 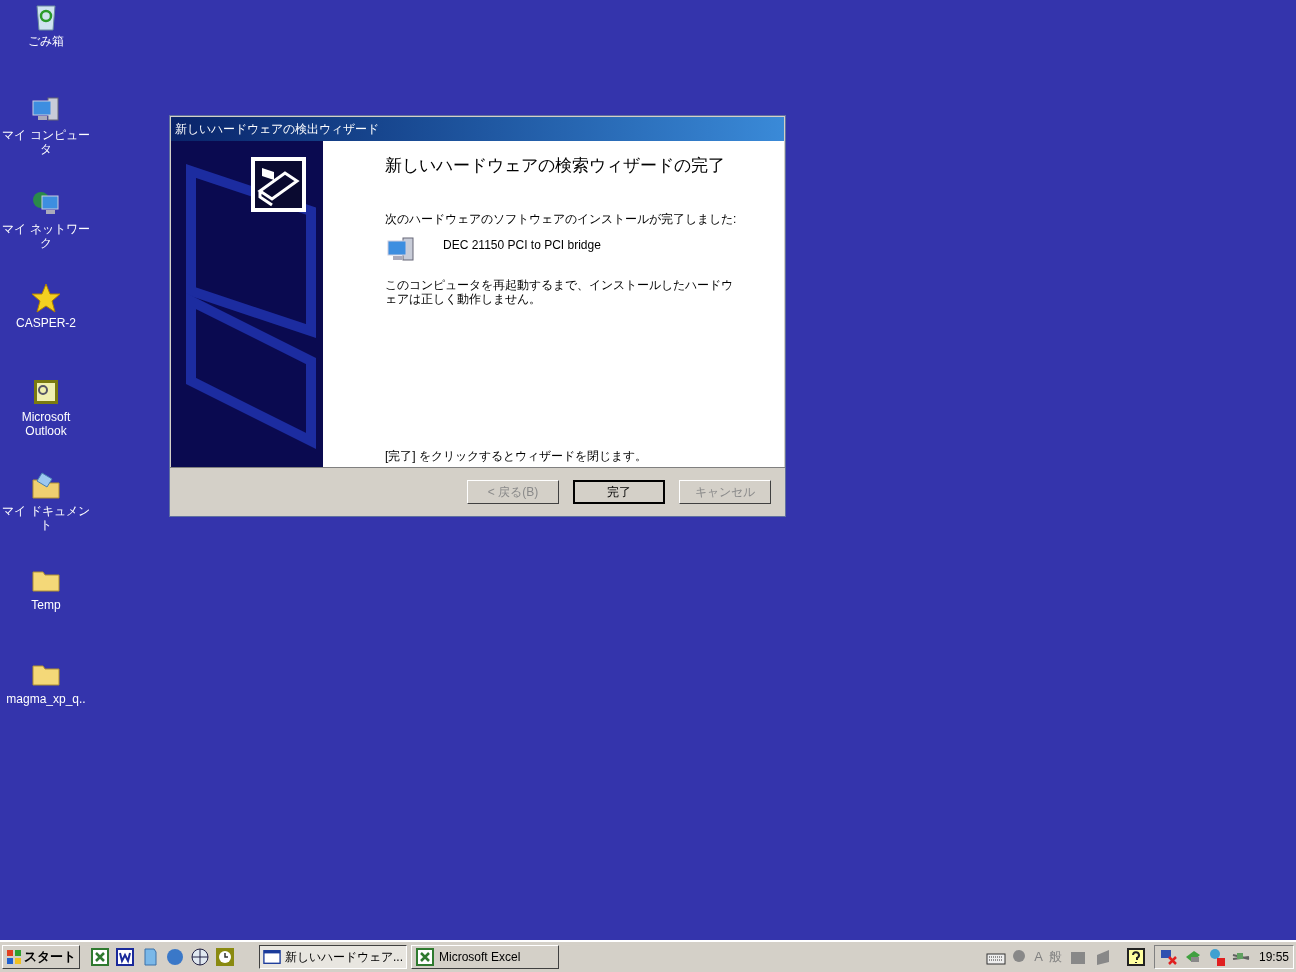 What do you see at coordinates (277, 129) in the screenshot?
I see `window-title: 新しいハードウェアの検出ウィザード` at bounding box center [277, 129].